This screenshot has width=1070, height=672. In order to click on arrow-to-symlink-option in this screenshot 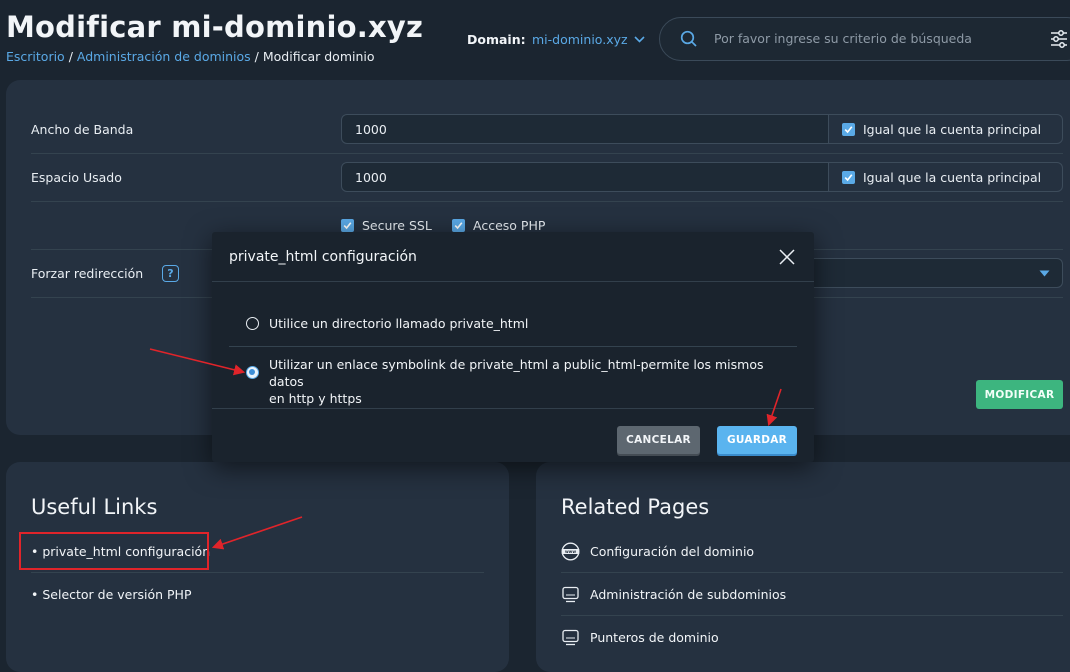, I will do `click(197, 362)`.